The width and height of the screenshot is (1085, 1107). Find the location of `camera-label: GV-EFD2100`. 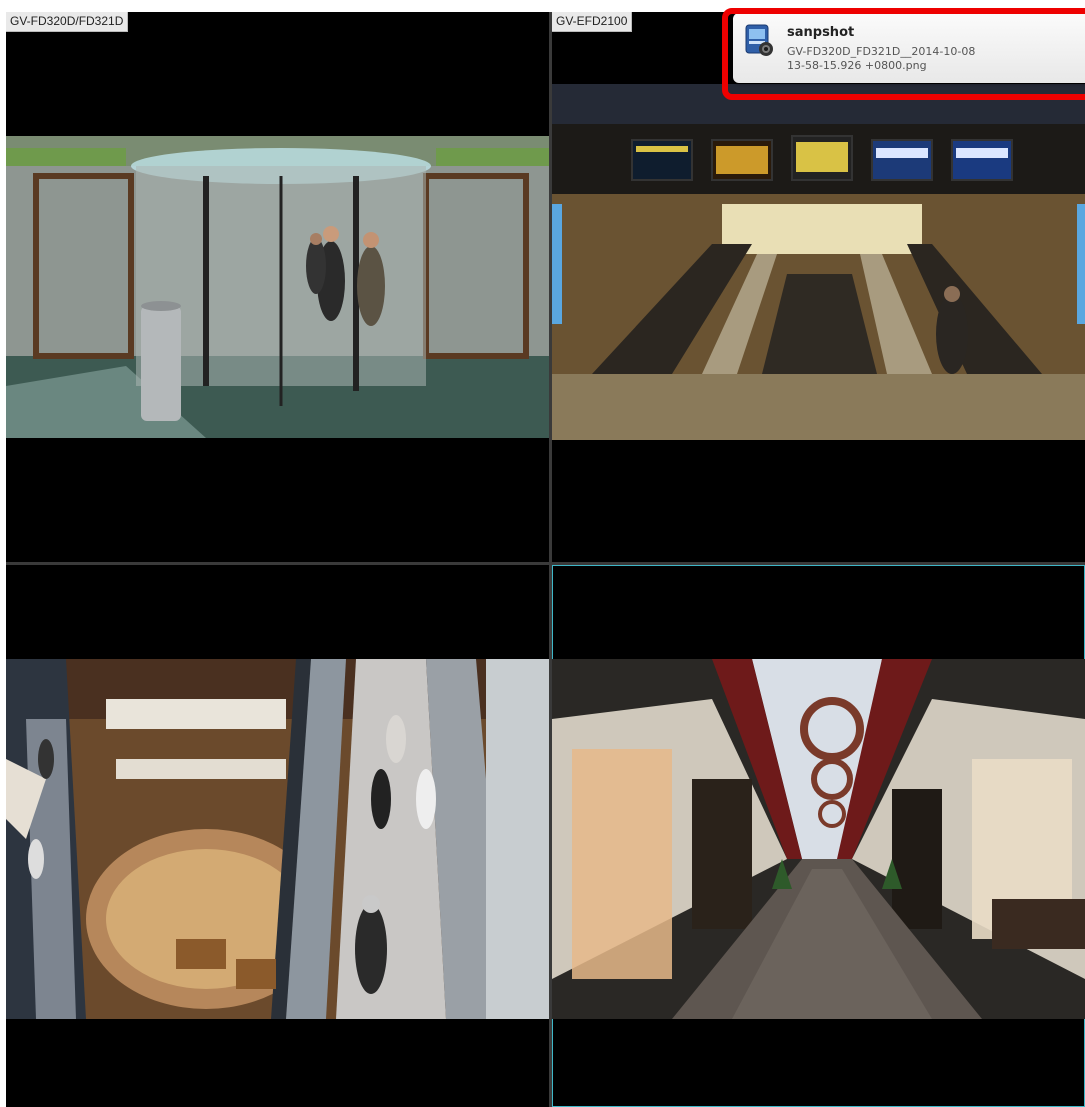

camera-label: GV-EFD2100 is located at coordinates (592, 22).